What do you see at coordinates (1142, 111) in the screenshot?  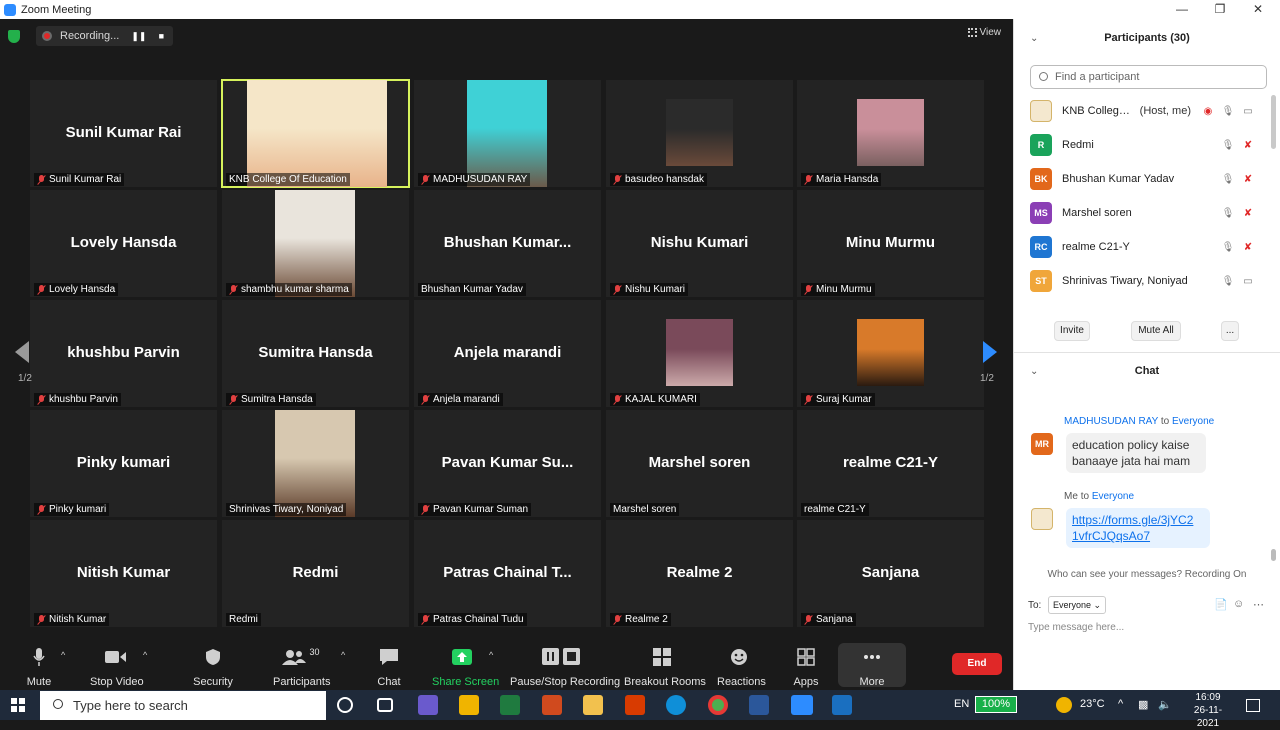 I see `participant-row: KNB College Of E...(Host, me) ◉ 🎙 ▭` at bounding box center [1142, 111].